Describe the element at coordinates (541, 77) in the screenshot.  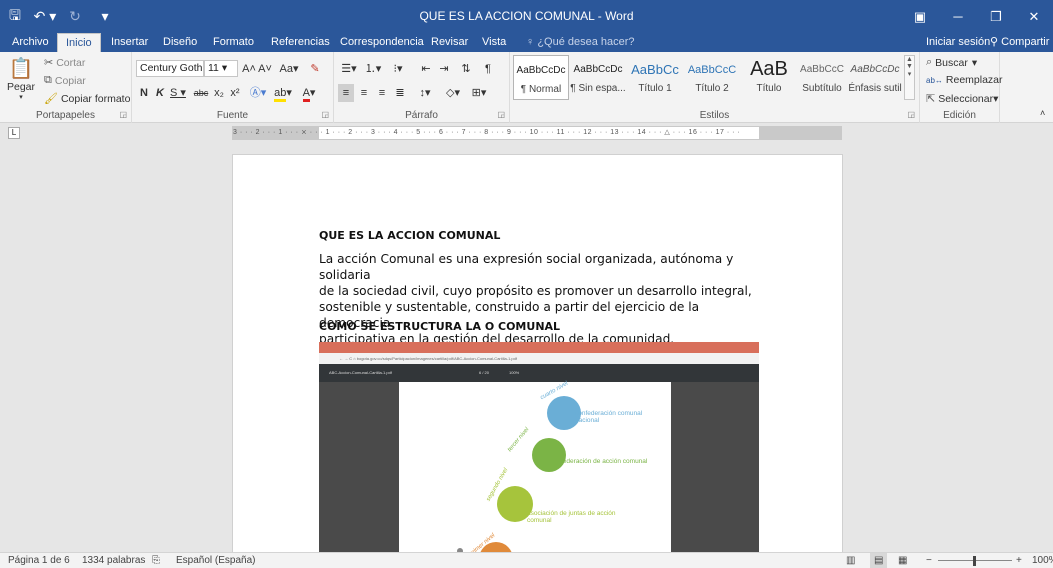
I see `style-normal: AaBbCcDc ¶ Normal` at that location.